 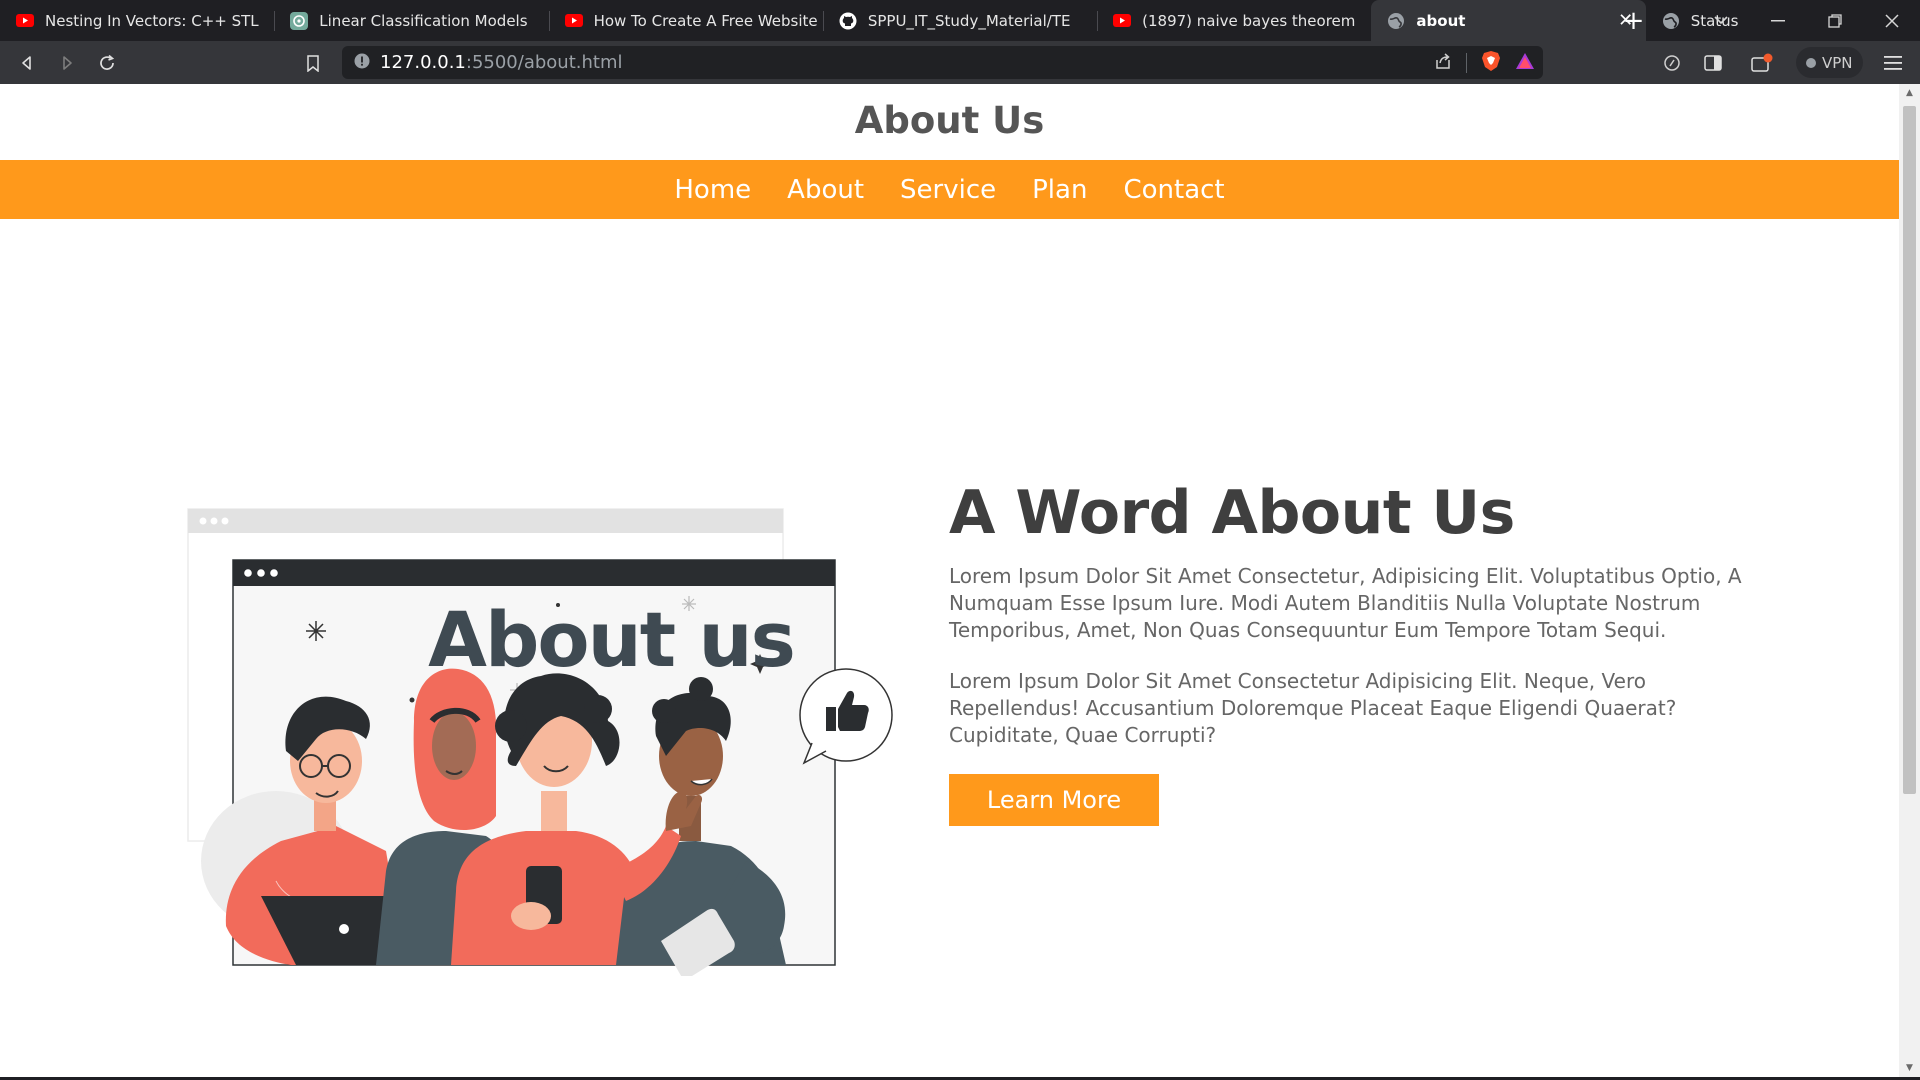 I want to click on brave-sync-icon, so click(x=1672, y=63).